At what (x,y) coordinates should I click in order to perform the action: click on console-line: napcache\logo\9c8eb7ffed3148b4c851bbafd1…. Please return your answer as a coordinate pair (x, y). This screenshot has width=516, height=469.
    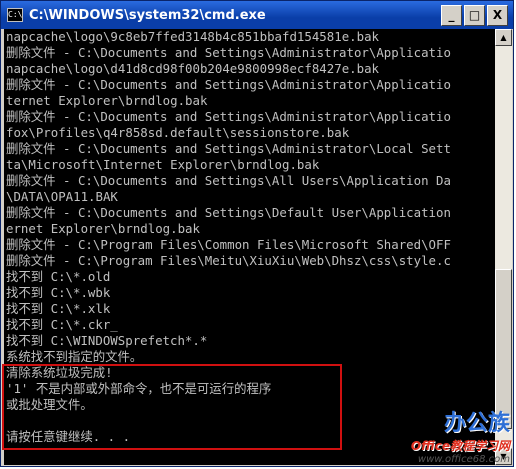
    Looking at the image, I should click on (192, 36).